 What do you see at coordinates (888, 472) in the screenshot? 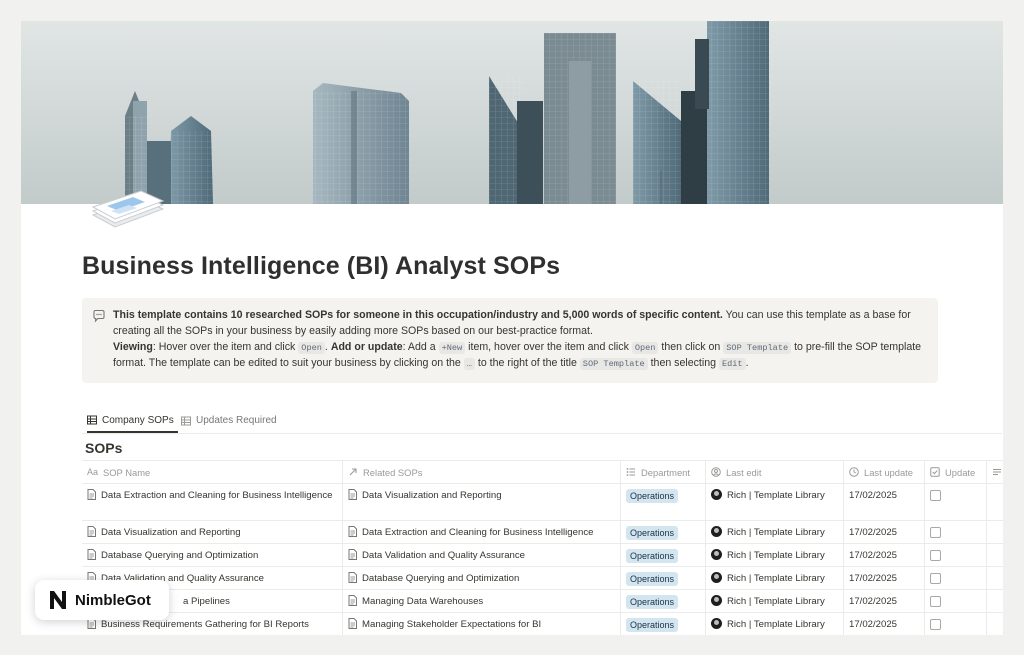
I see `column-label: Last update` at bounding box center [888, 472].